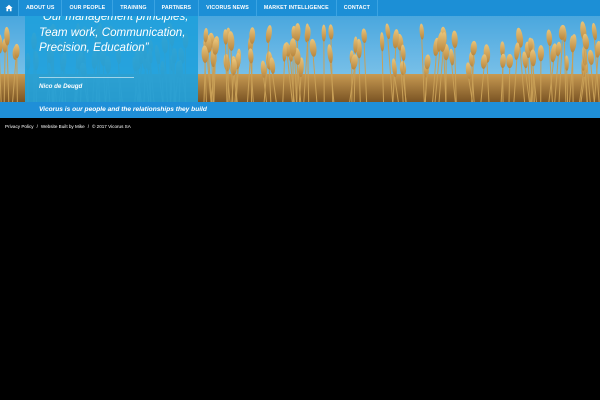 The image size is (600, 400). What do you see at coordinates (41, 8) in the screenshot?
I see `nav-item-about-us: ABOUT US` at bounding box center [41, 8].